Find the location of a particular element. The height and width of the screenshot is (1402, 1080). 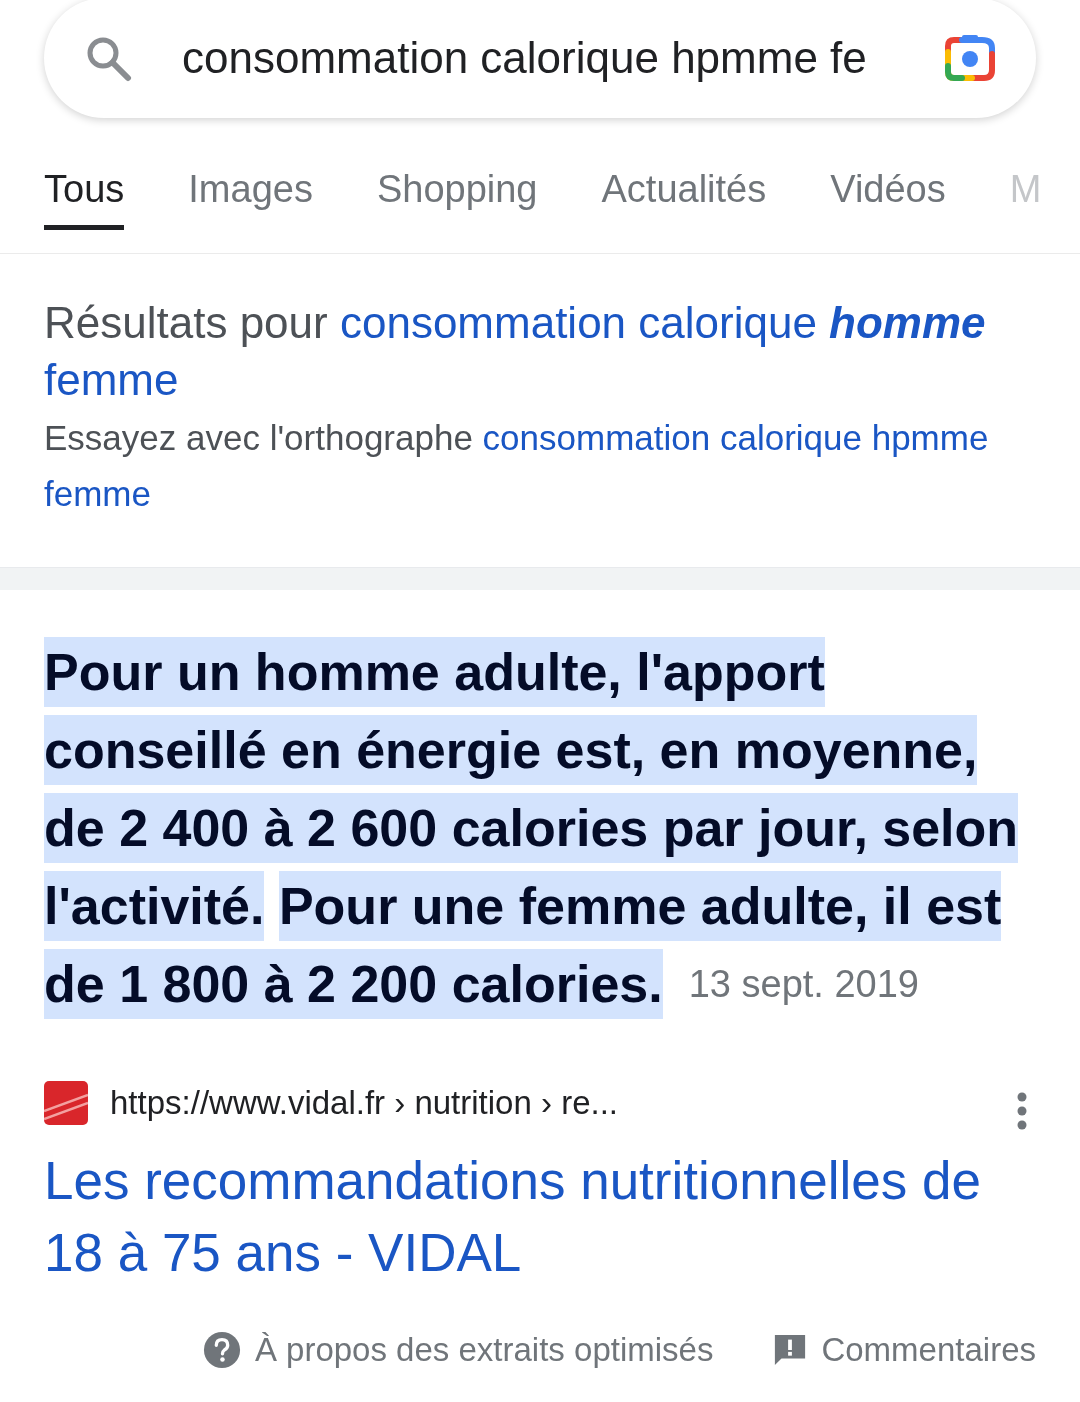

tab: Actualités is located at coordinates (684, 195).